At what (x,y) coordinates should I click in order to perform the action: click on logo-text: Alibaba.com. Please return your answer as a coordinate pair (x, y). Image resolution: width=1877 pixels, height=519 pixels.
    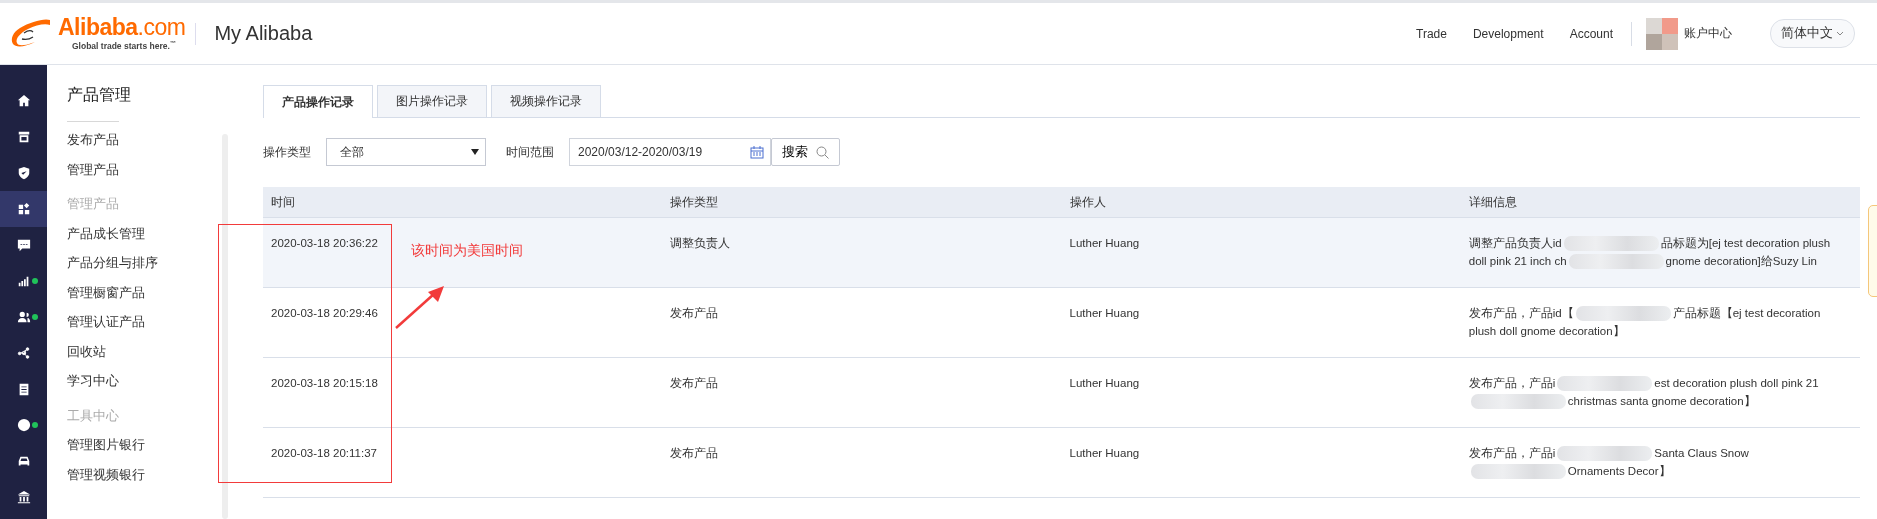
    Looking at the image, I should click on (122, 28).